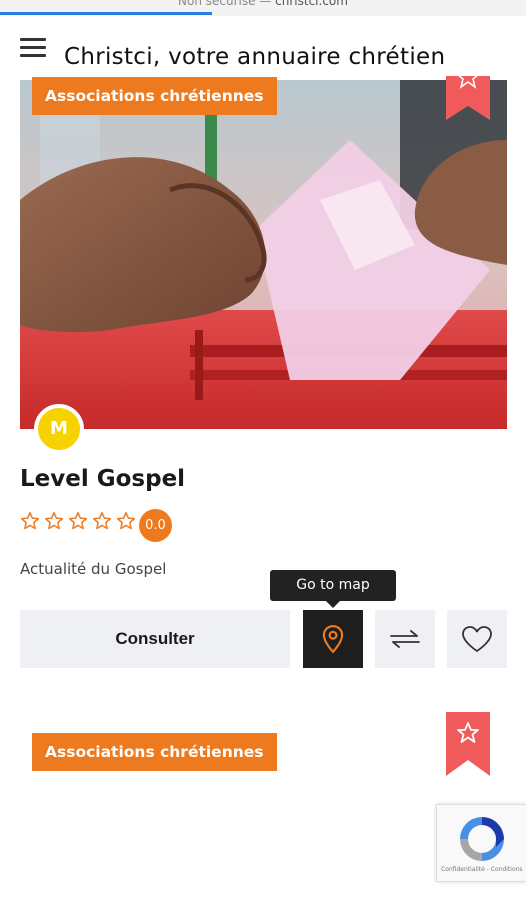 This screenshot has width=526, height=900. I want to click on map-tooltip: Go to map, so click(333, 589).